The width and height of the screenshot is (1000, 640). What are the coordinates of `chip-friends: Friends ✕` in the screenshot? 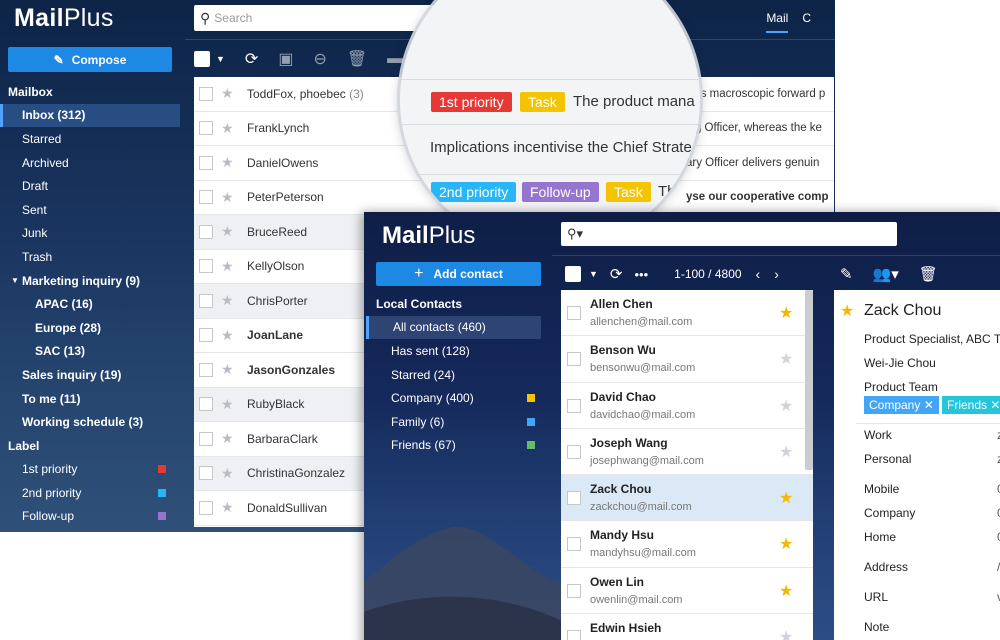 It's located at (971, 405).